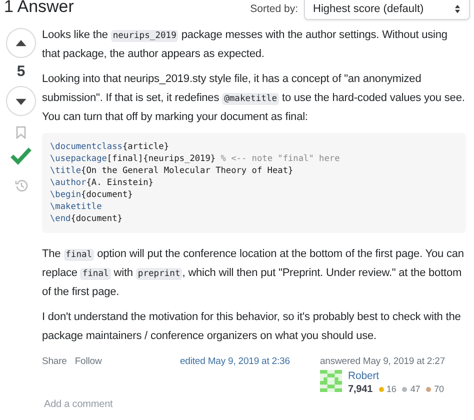  I want to click on dropdown-arrows-icon, so click(457, 9).